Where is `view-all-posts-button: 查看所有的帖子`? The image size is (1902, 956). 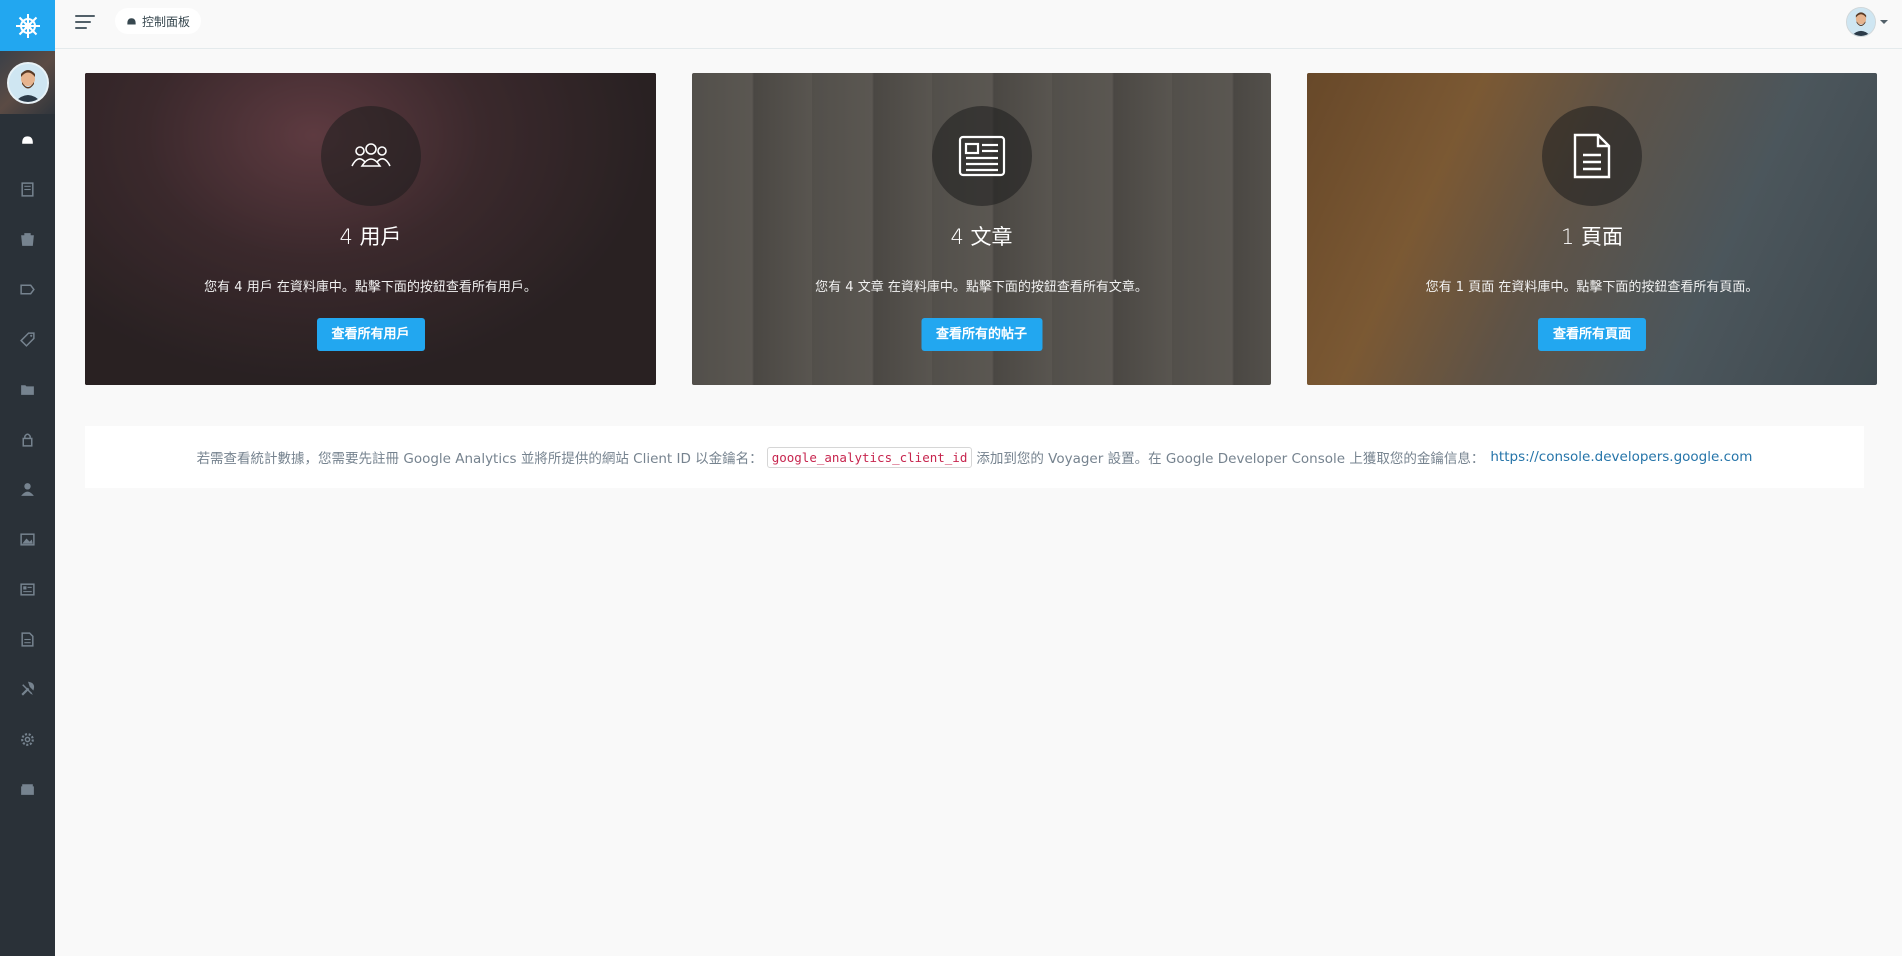 view-all-posts-button: 查看所有的帖子 is located at coordinates (981, 334).